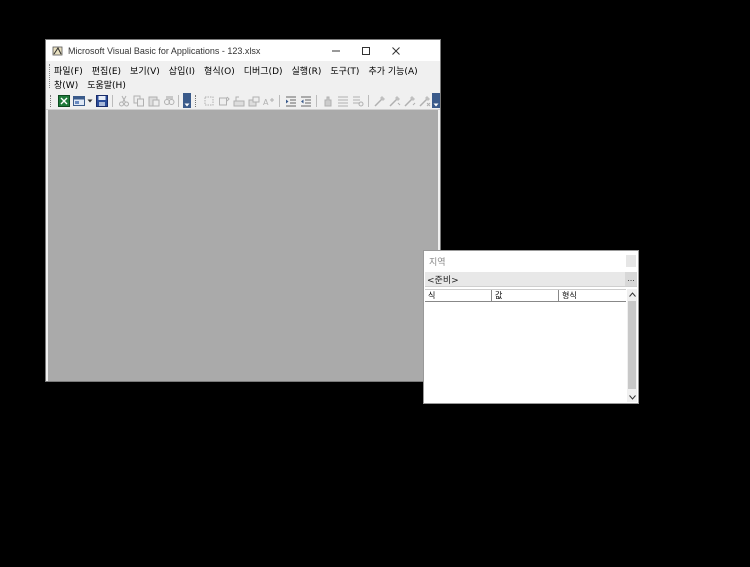  I want to click on menu-grip, so click(50, 76).